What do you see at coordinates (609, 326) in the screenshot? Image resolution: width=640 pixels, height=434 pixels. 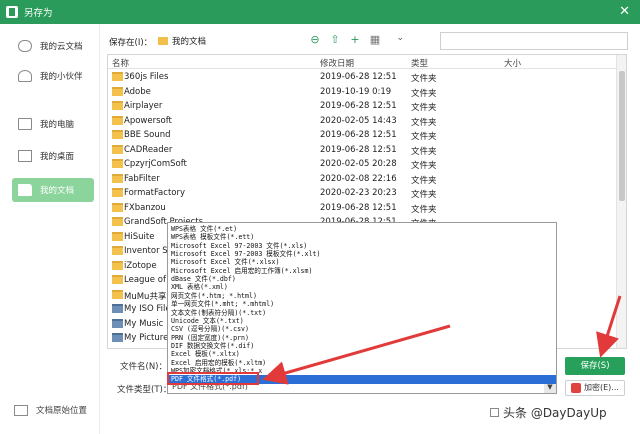 I see `arrow-to-save` at bounding box center [609, 326].